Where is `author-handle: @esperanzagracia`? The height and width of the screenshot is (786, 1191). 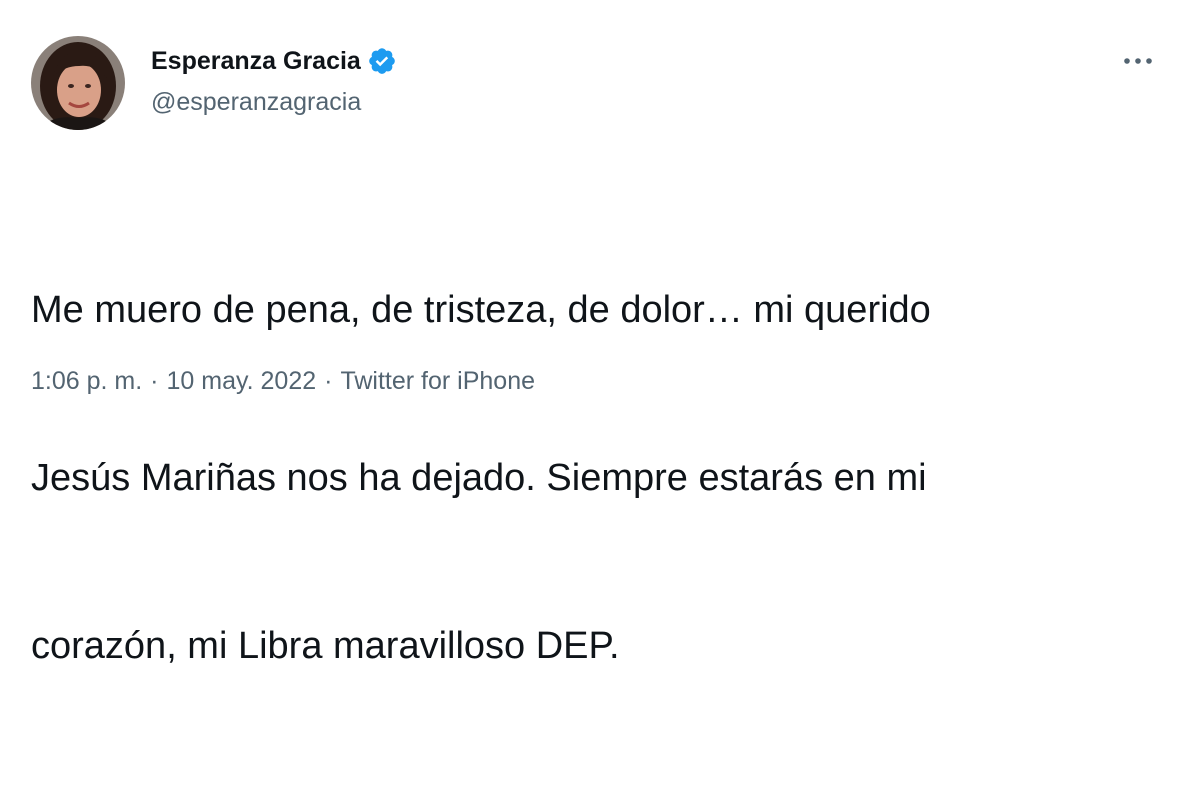
author-handle: @esperanzagracia is located at coordinates (256, 102).